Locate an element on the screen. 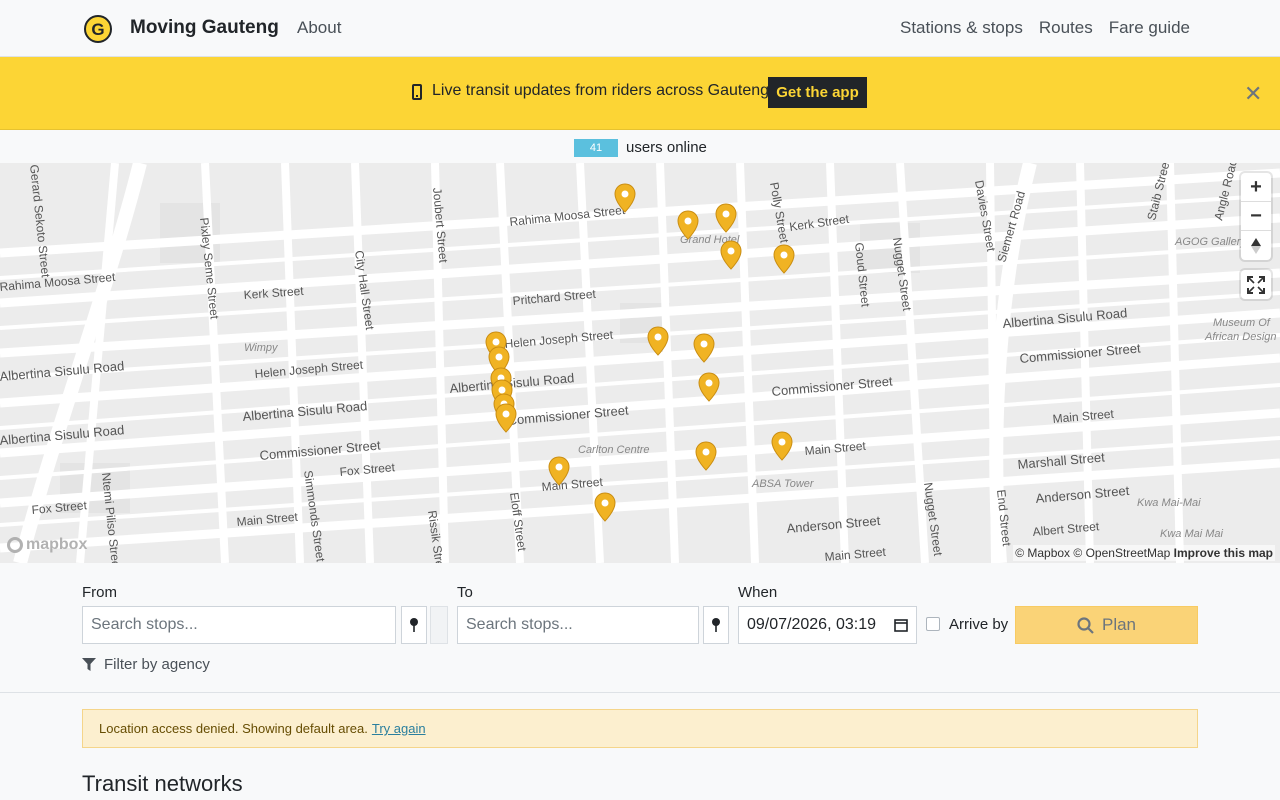  when-label: When is located at coordinates (758, 592).